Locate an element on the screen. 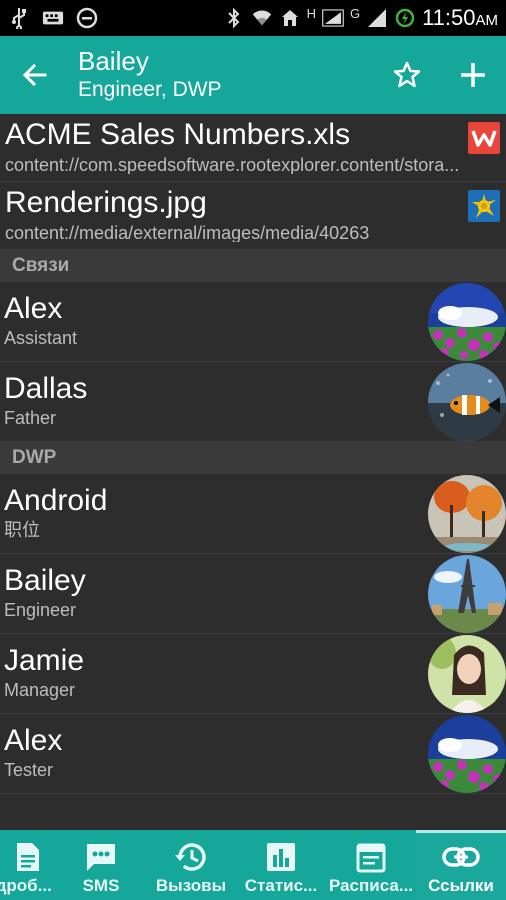 The height and width of the screenshot is (900, 506). favorite-button is located at coordinates (407, 75).